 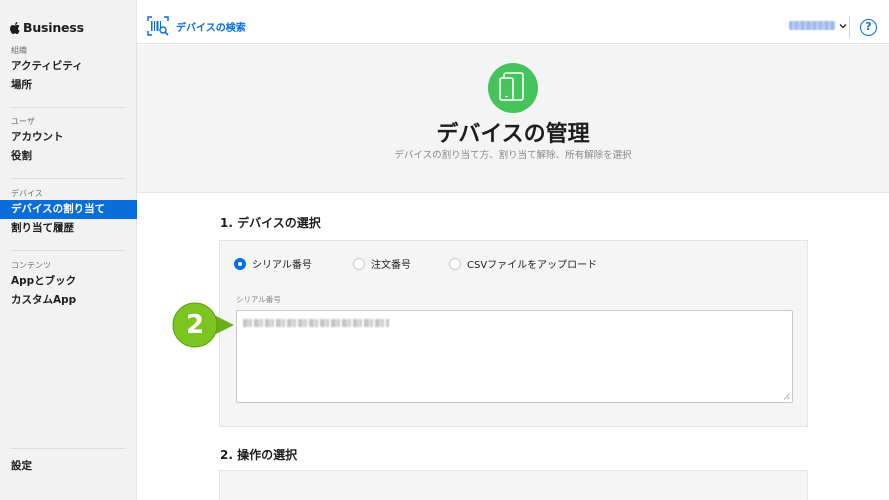 What do you see at coordinates (31, 265) in the screenshot?
I see `sidebar-section-title: コンテンツ` at bounding box center [31, 265].